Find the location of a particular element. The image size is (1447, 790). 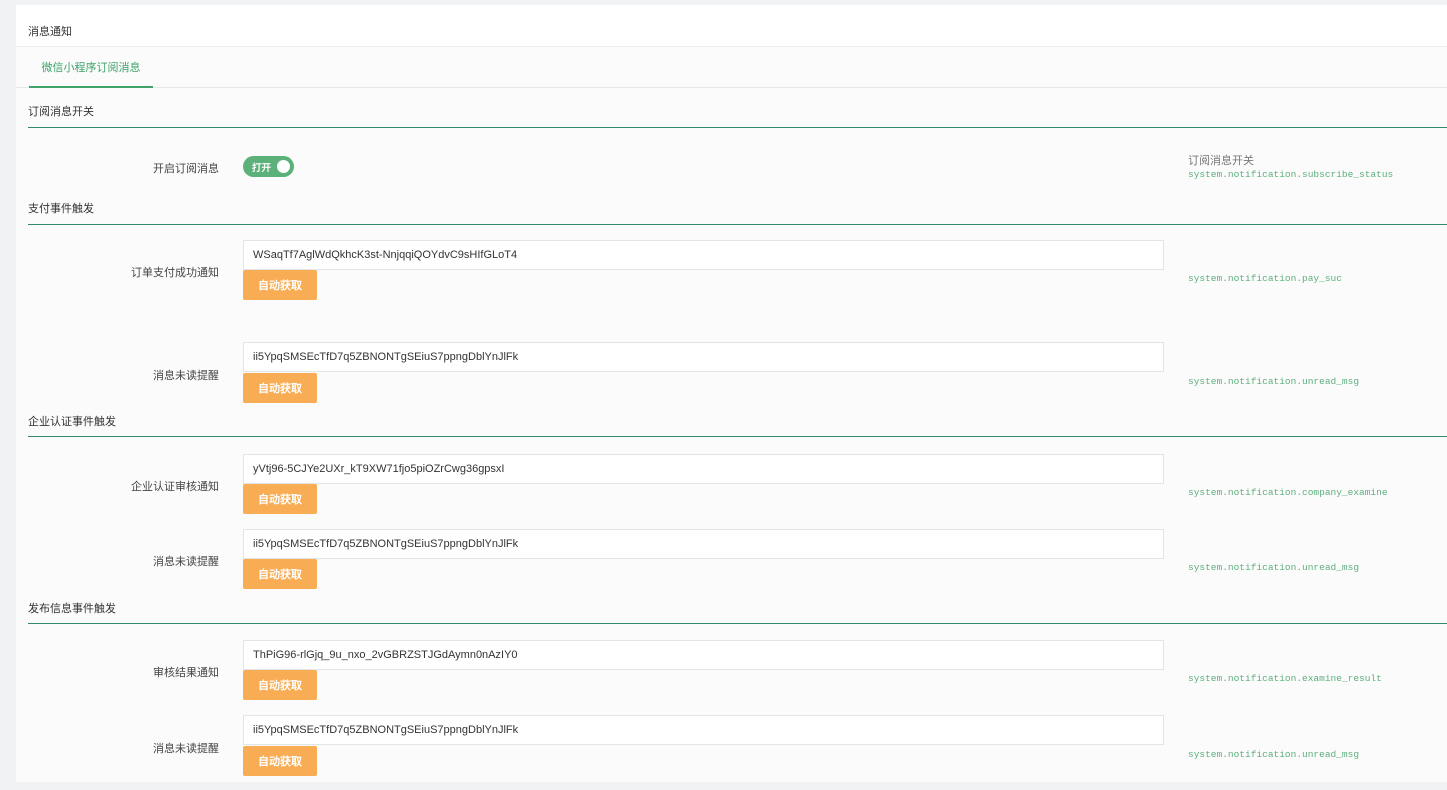

section-title-company: 企业认证事件触发 is located at coordinates (72, 422).